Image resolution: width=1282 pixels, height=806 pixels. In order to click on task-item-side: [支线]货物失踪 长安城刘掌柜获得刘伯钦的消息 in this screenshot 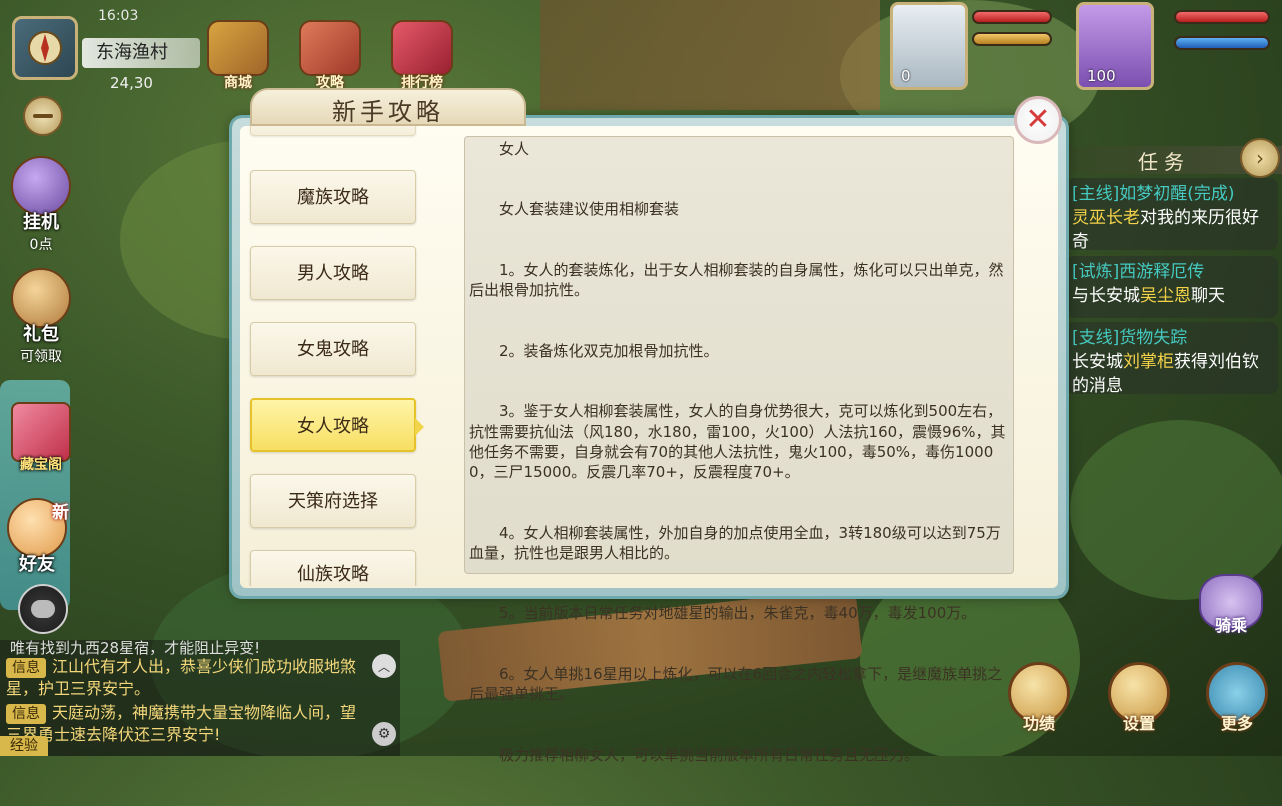, I will do `click(1172, 359)`.